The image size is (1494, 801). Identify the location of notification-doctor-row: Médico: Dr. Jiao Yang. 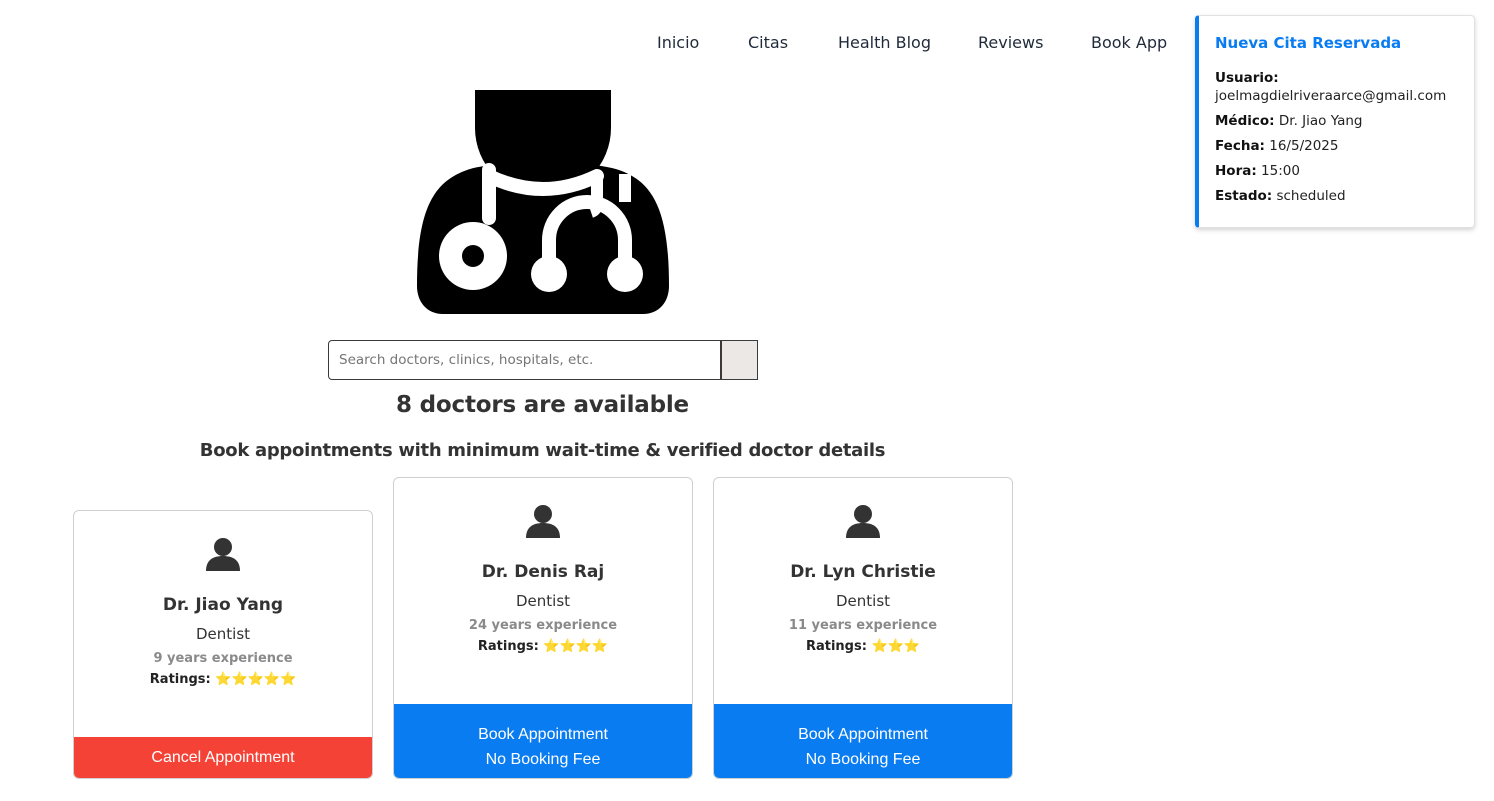
(1337, 121).